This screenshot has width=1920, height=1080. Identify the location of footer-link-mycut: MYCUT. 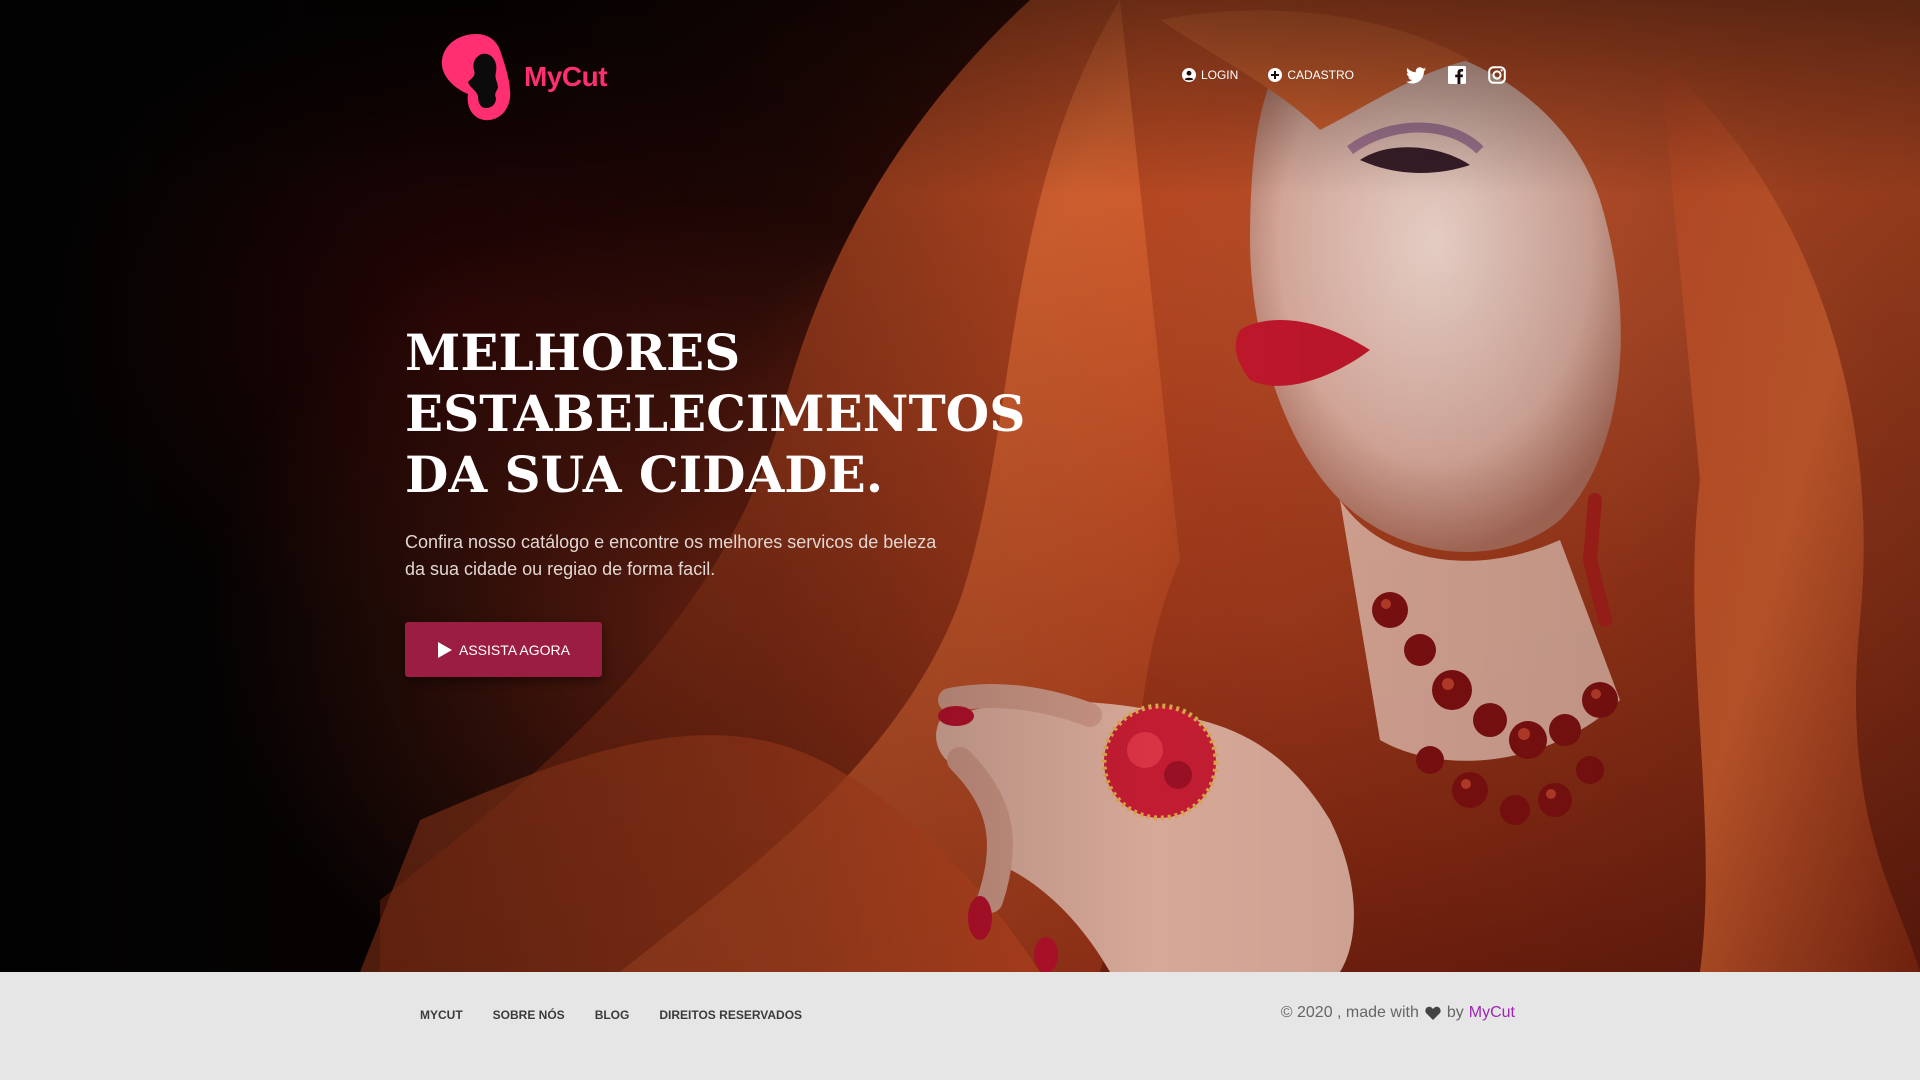
(441, 1015).